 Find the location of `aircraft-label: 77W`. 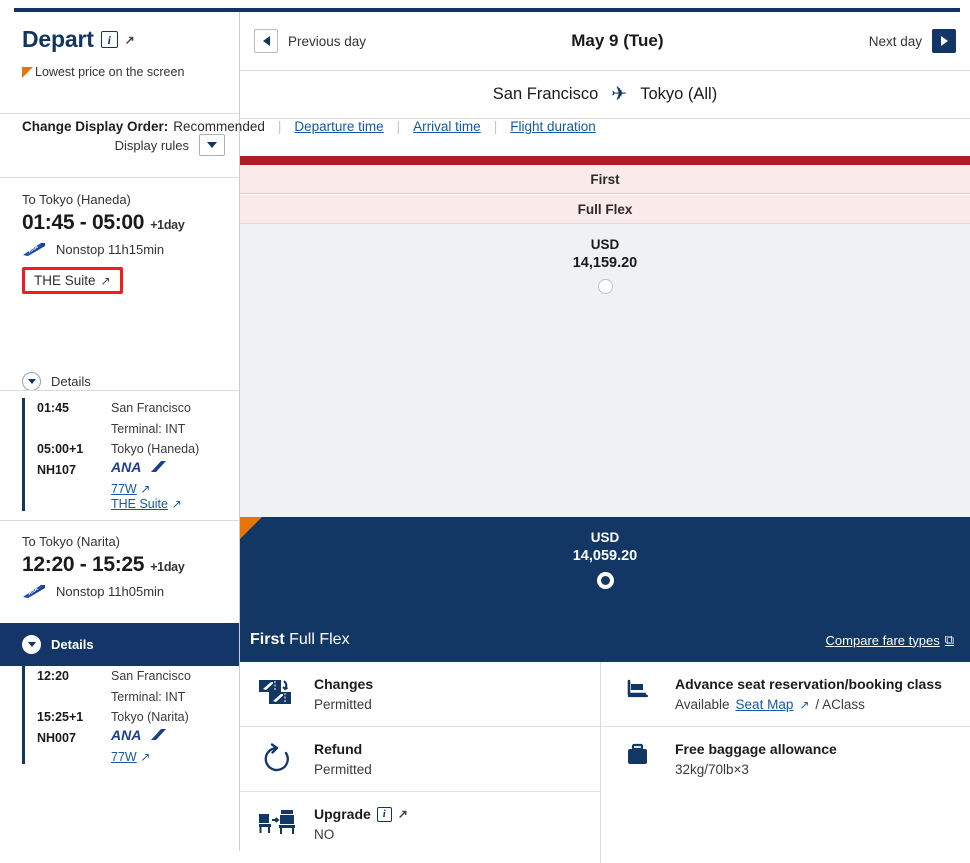

aircraft-label: 77W is located at coordinates (124, 756).